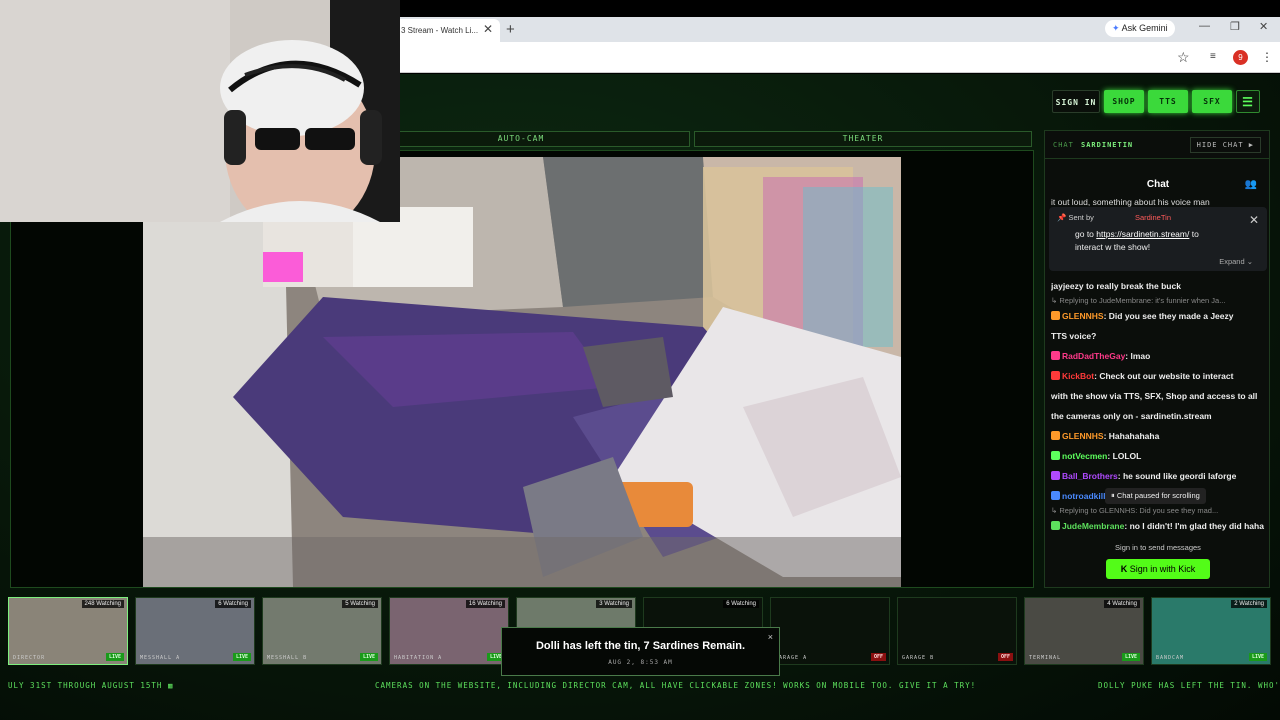  I want to click on expand-button: Expand ⌄, so click(1236, 261).